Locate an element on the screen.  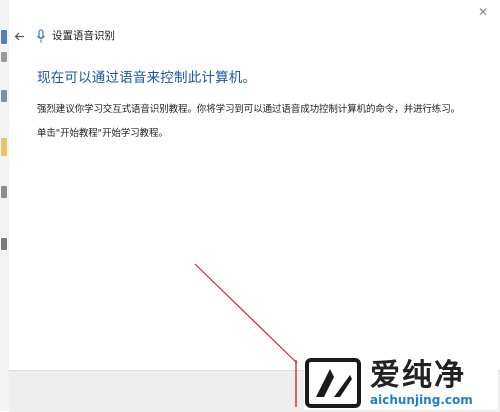
site-watermark: 爱纯净 aichunjing.com is located at coordinates (401, 383).